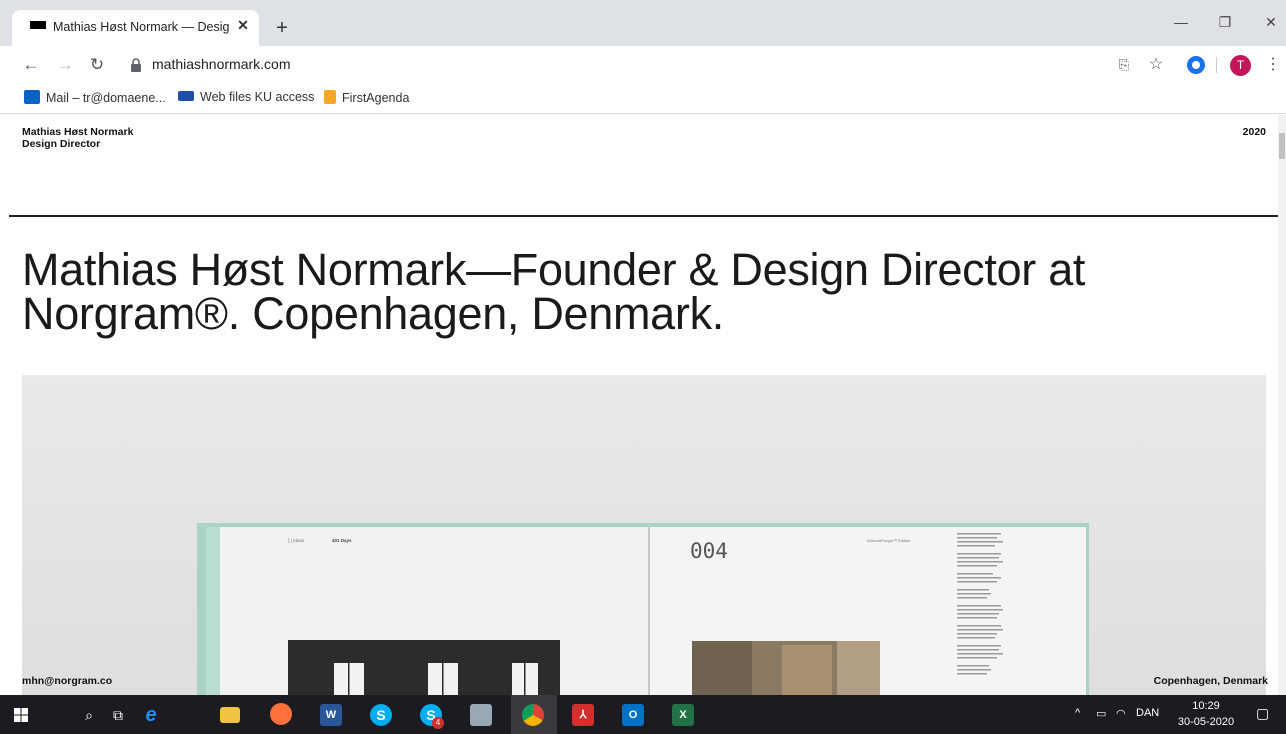 The width and height of the screenshot is (1286, 734). Describe the element at coordinates (888, 540) in the screenshot. I see `book-right-label: #AlmostForgot™ Edition` at that location.